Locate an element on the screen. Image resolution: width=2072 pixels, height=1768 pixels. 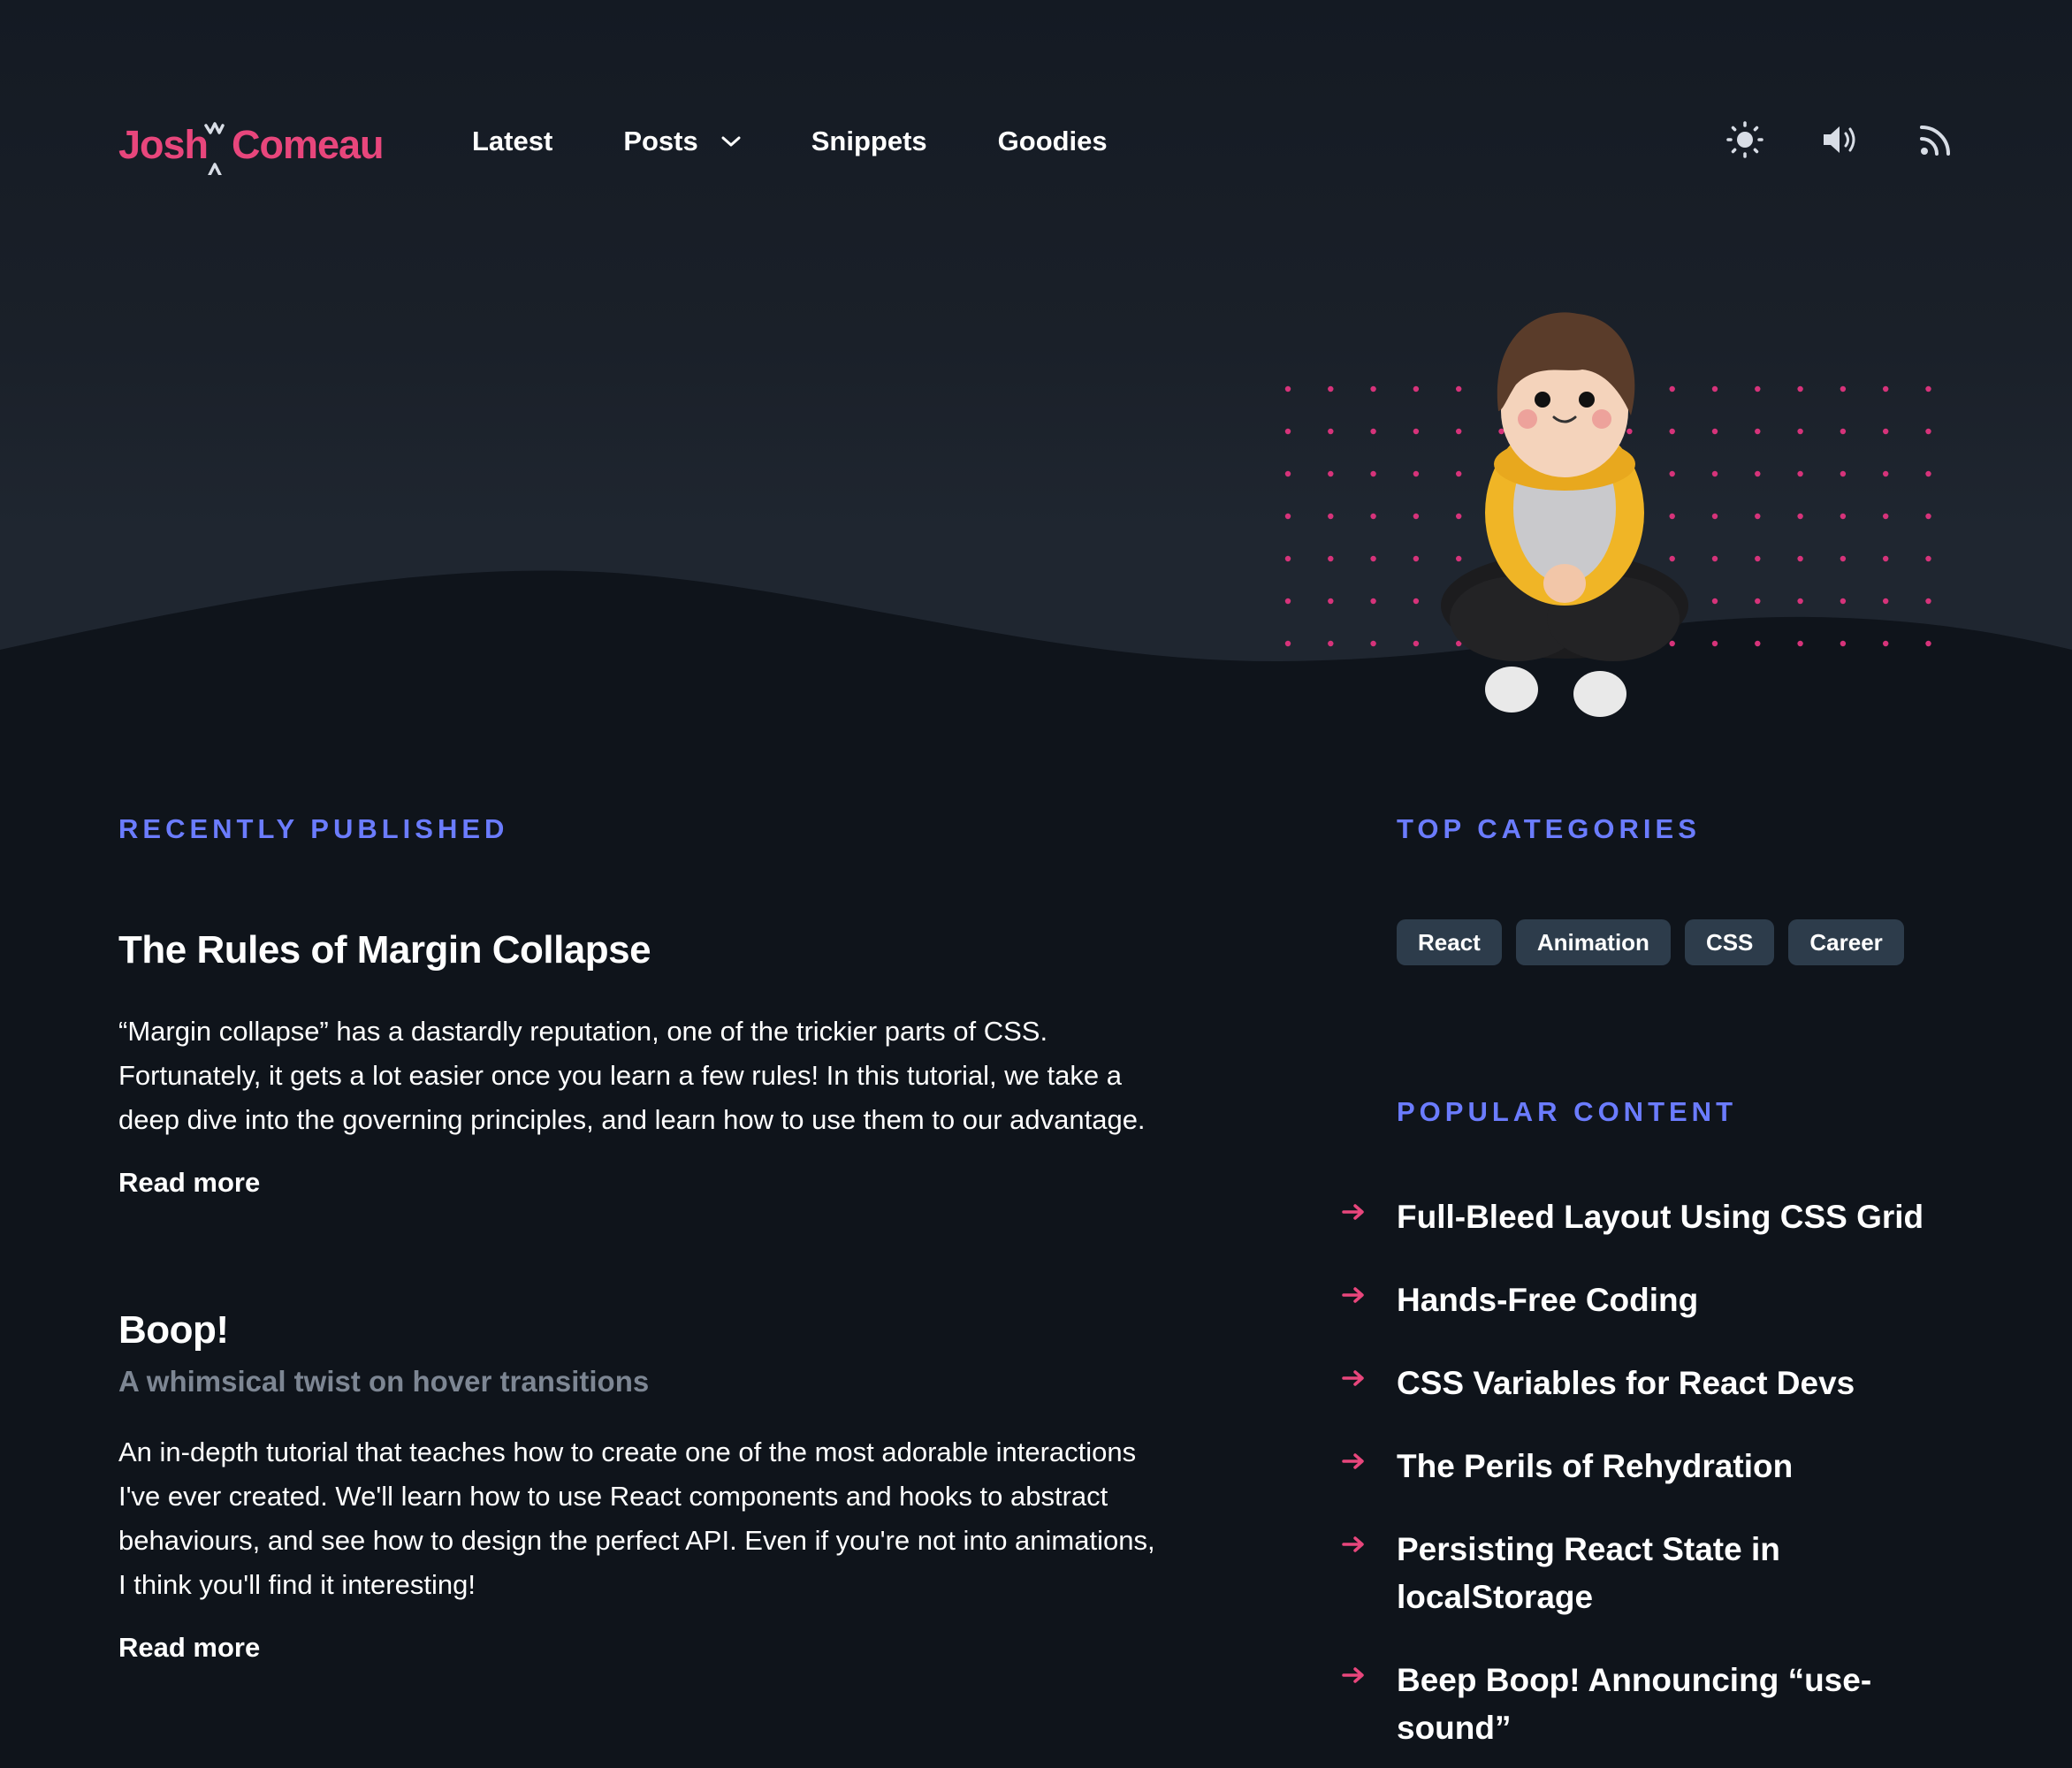
volume-icon is located at coordinates (1839, 139).